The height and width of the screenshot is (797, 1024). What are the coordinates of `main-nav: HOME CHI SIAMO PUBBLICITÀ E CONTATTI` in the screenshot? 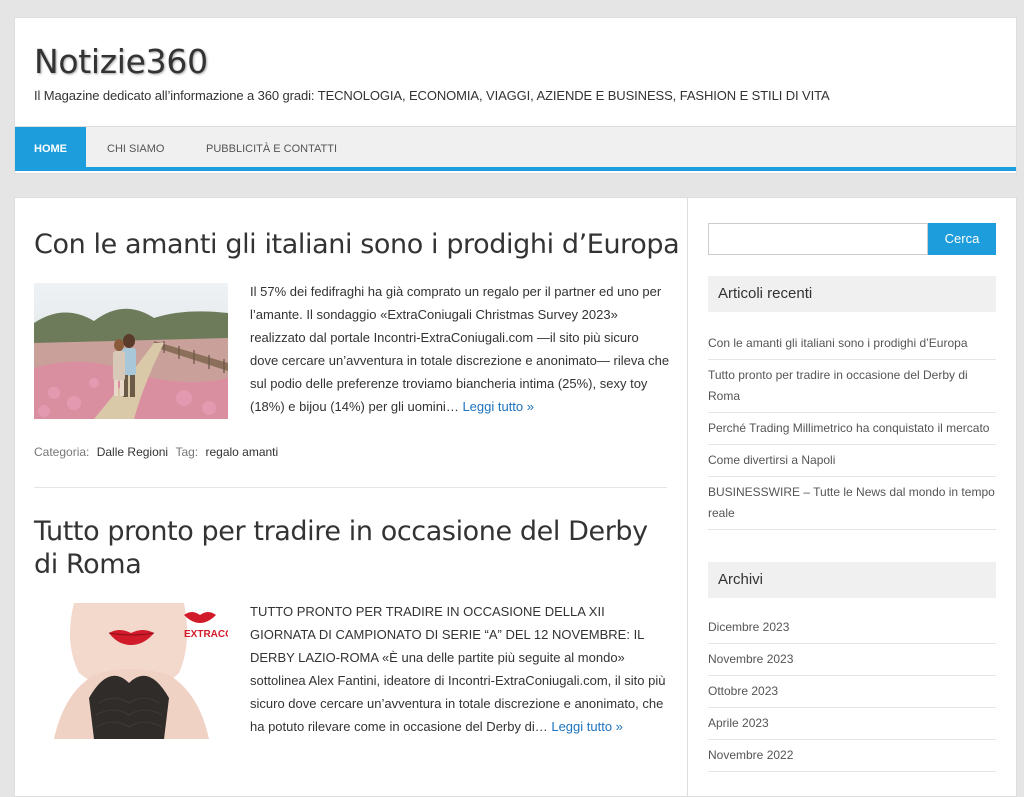 It's located at (515, 148).